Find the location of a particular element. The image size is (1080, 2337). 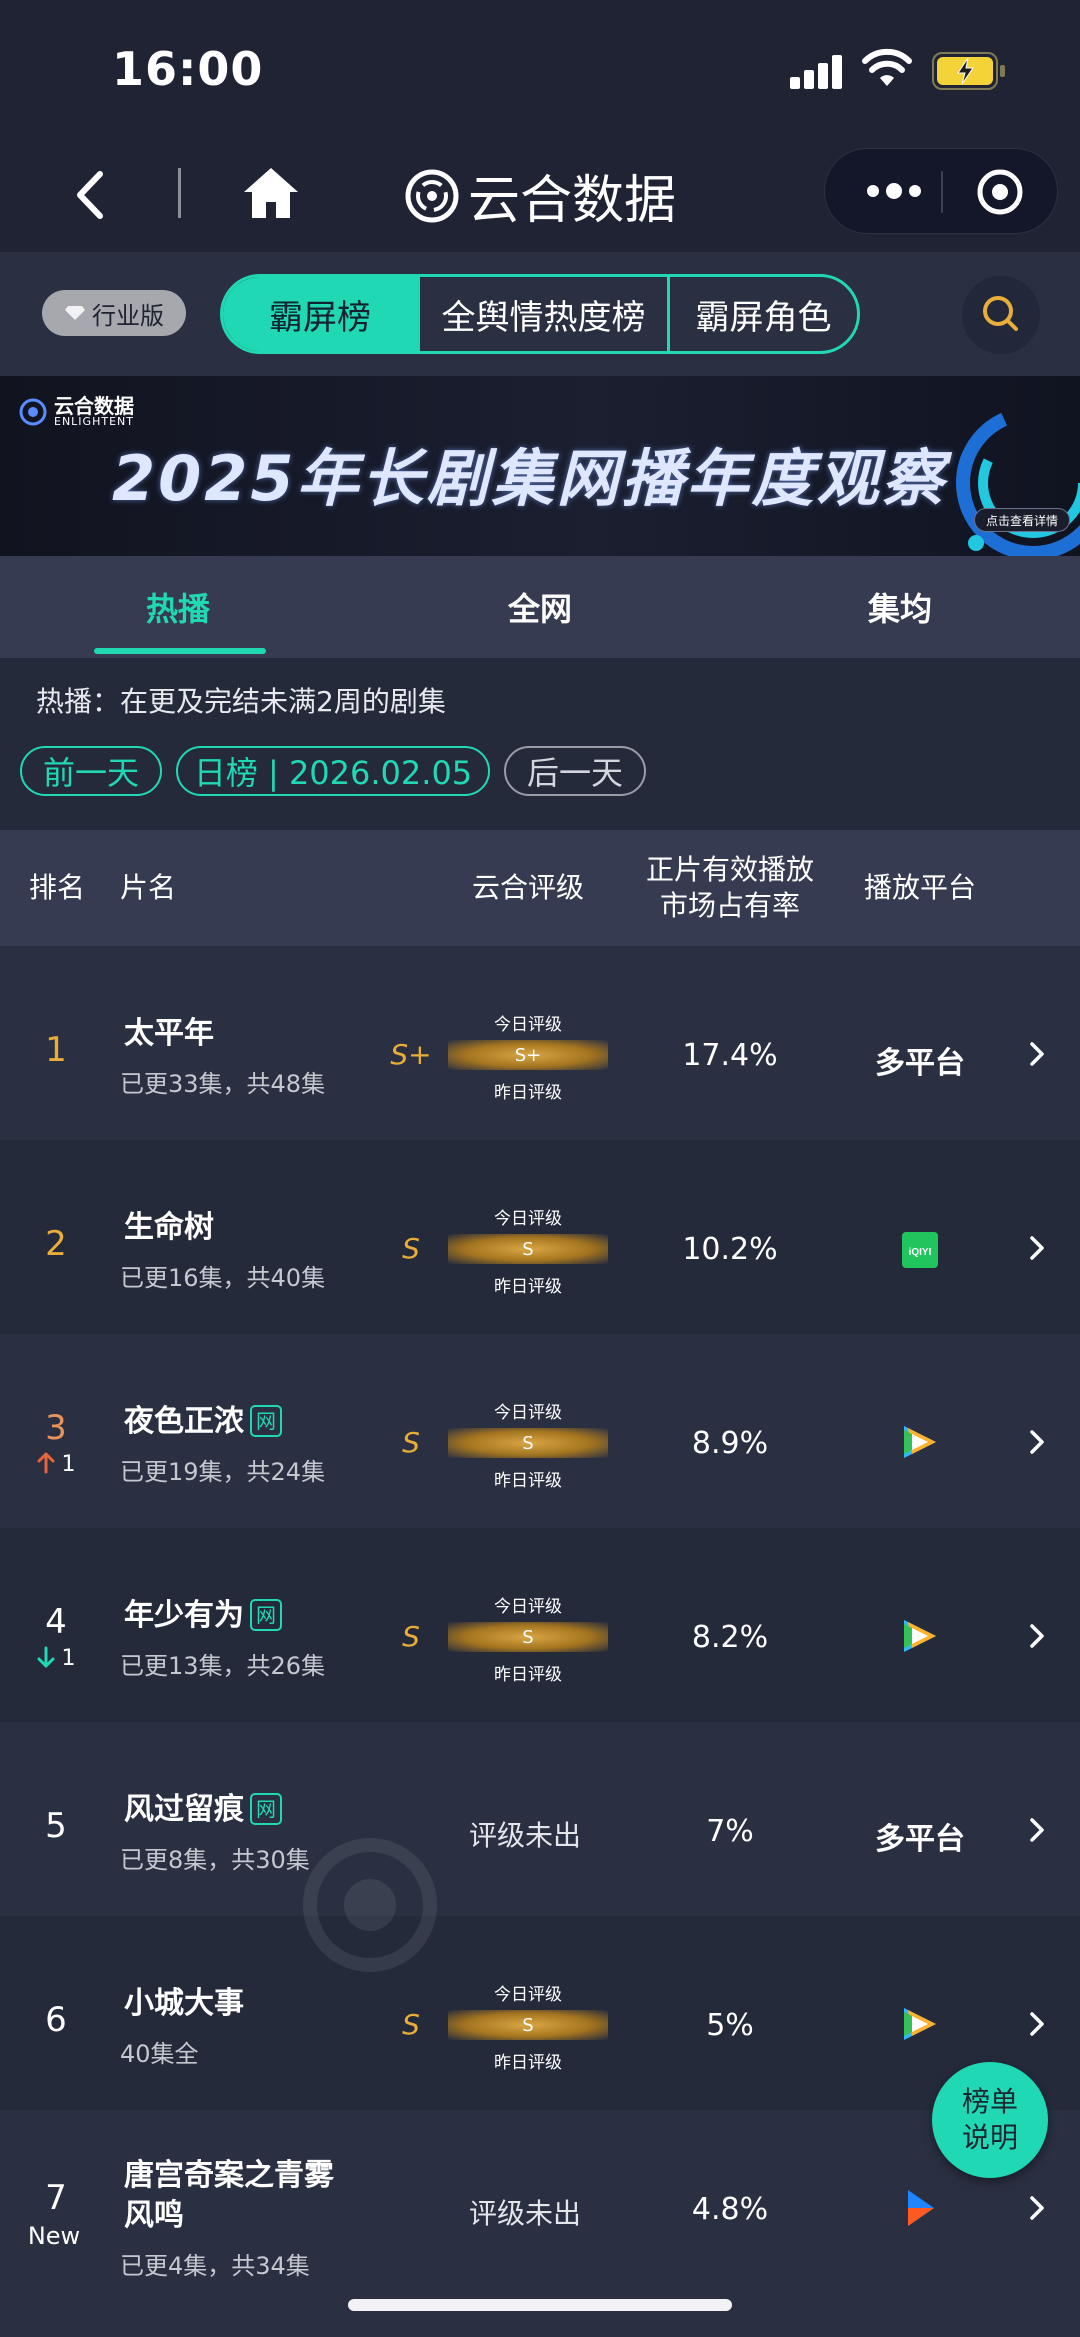

episode-progress: 已更16集，共40集 is located at coordinates (223, 1278).